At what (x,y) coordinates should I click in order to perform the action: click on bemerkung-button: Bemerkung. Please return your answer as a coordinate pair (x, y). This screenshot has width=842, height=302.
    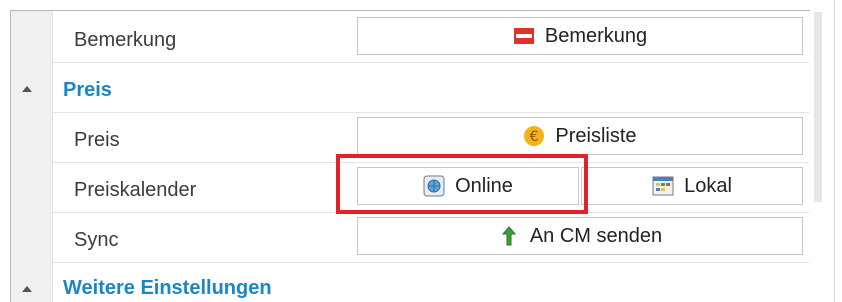
    Looking at the image, I should click on (580, 36).